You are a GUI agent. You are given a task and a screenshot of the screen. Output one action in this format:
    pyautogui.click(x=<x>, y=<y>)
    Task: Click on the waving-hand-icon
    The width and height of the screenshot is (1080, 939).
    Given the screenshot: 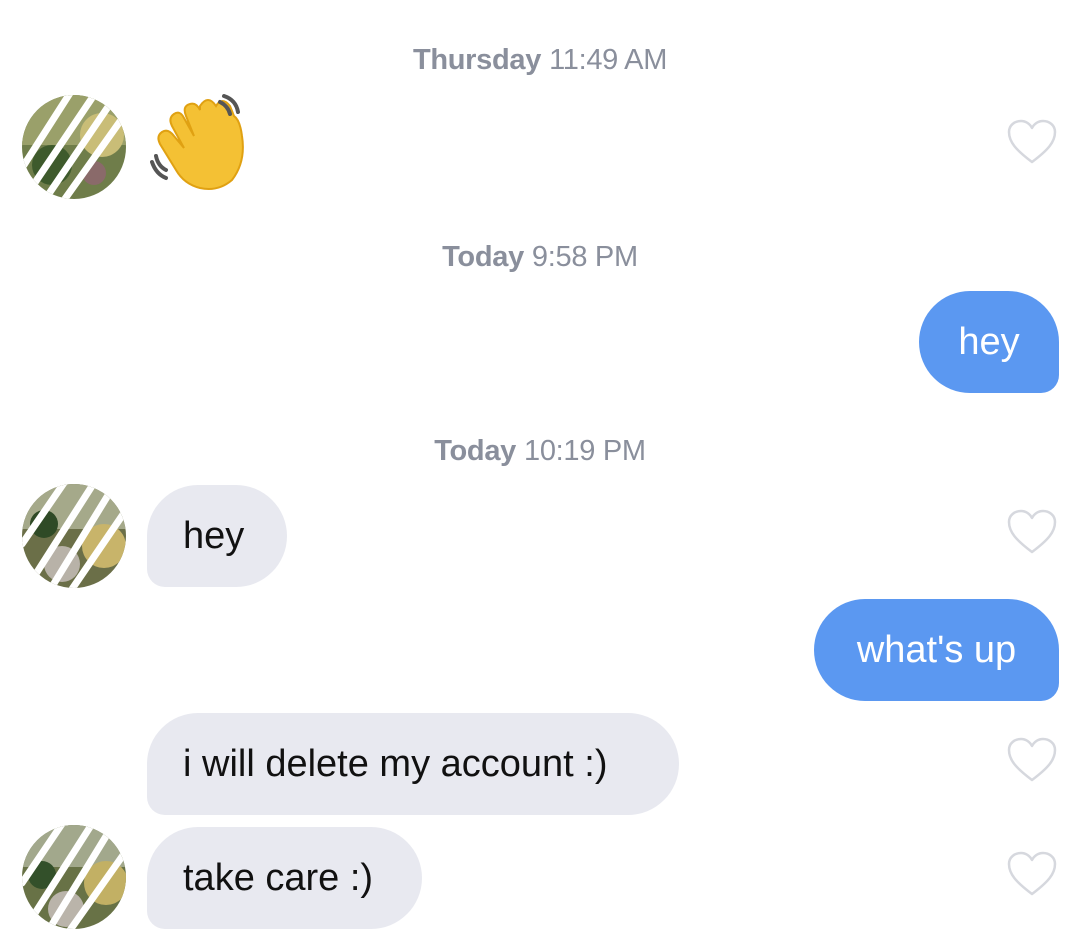 What is the action you would take?
    pyautogui.click(x=197, y=142)
    